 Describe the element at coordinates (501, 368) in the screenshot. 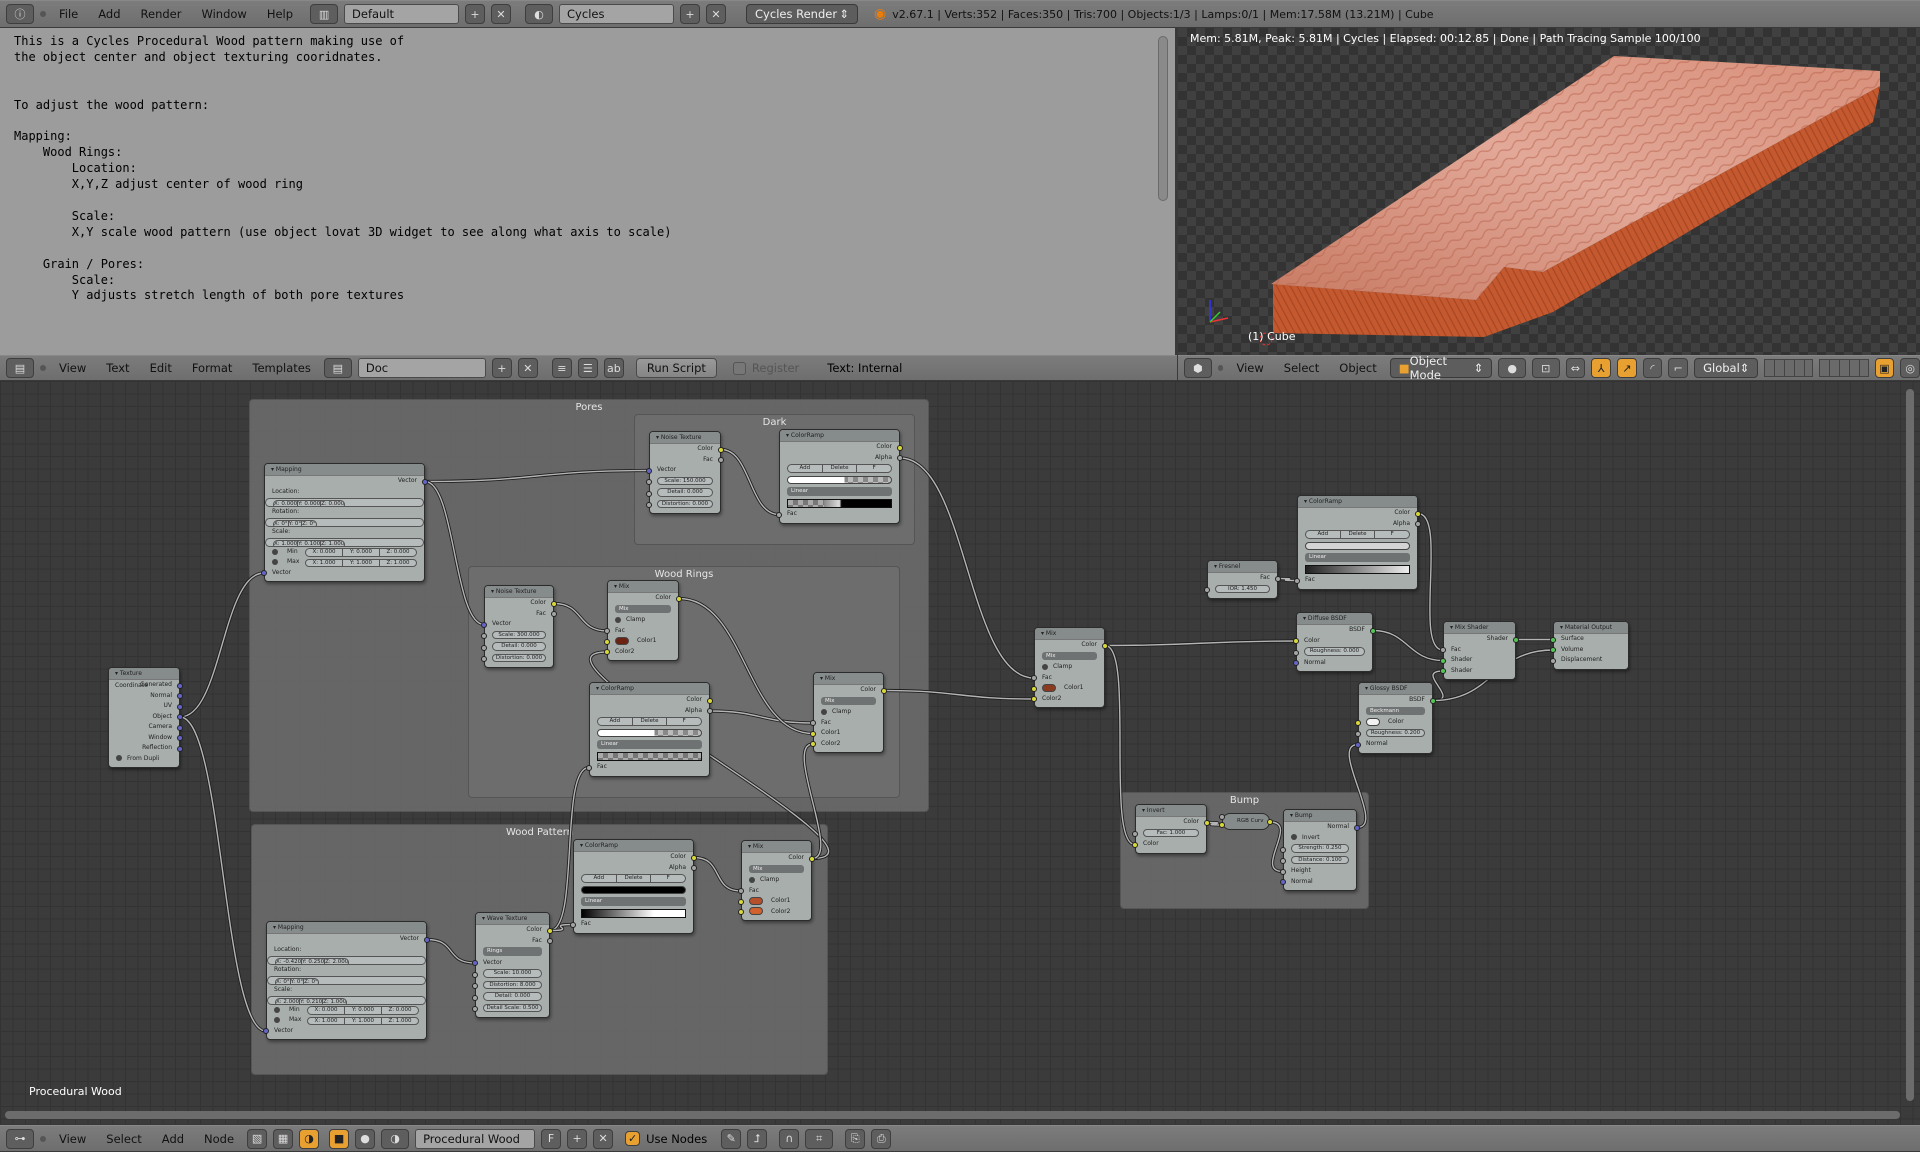

I see `new-text-icon: +` at that location.